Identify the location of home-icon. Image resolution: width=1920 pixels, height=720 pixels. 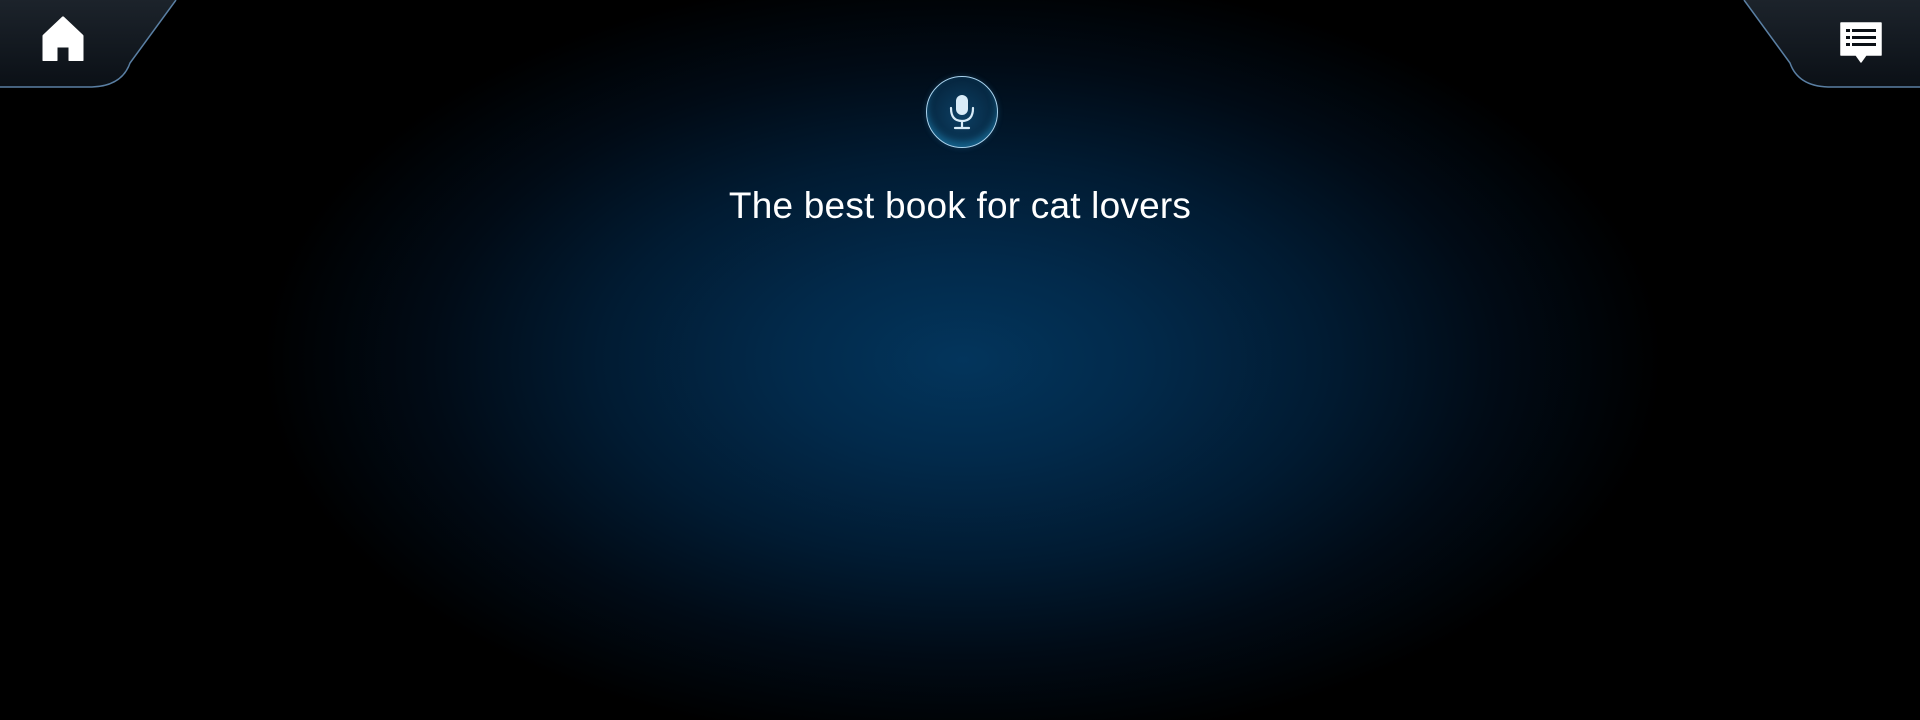
(63, 38).